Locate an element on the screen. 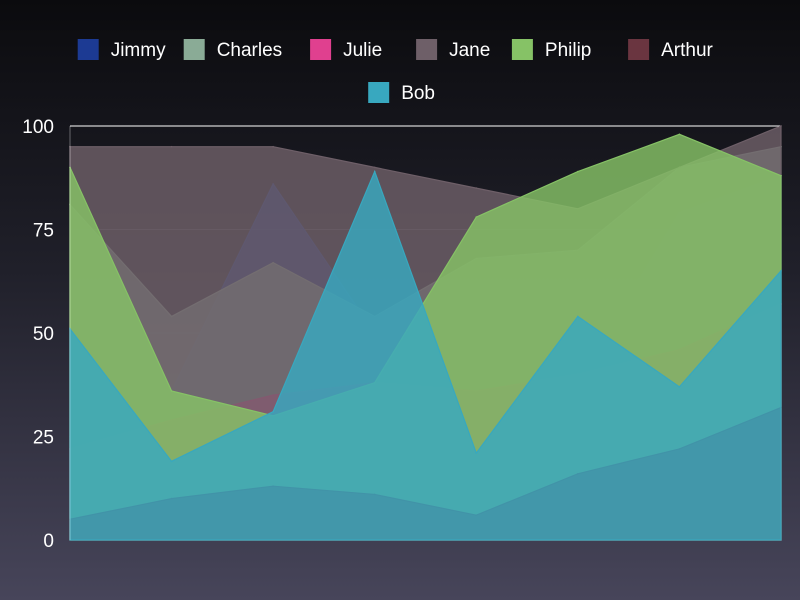 This screenshot has height=600, width=800. legend-item-julie: Julie is located at coordinates (346, 50).